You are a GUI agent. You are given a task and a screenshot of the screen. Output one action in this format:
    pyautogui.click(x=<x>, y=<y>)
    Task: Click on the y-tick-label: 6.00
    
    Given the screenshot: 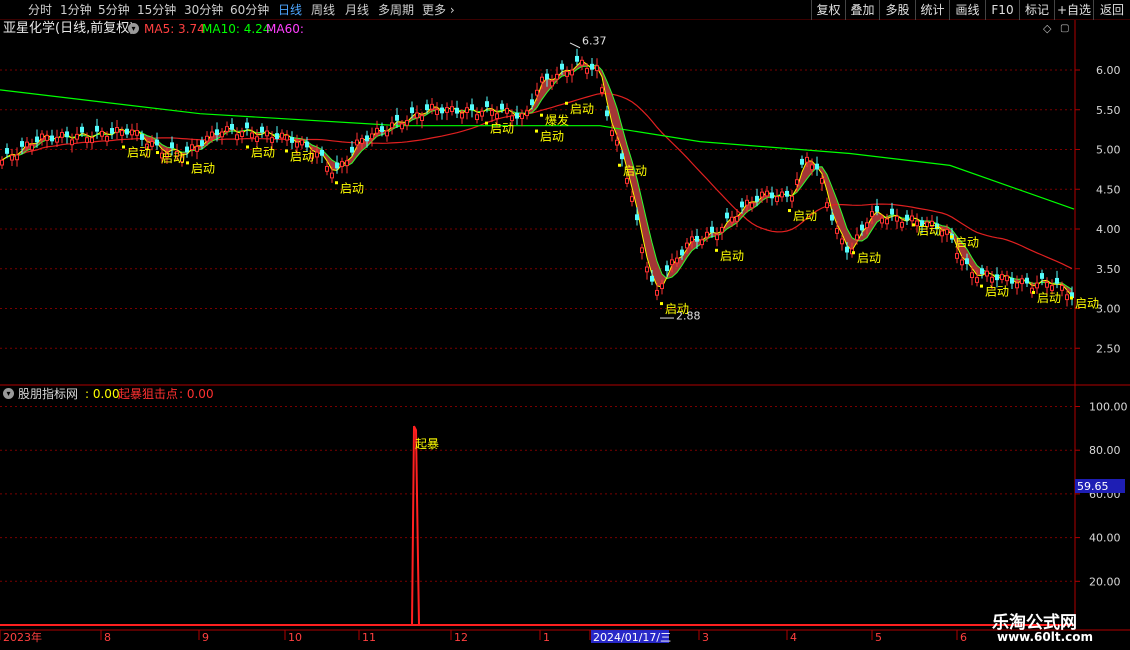 What is the action you would take?
    pyautogui.click(x=1108, y=70)
    